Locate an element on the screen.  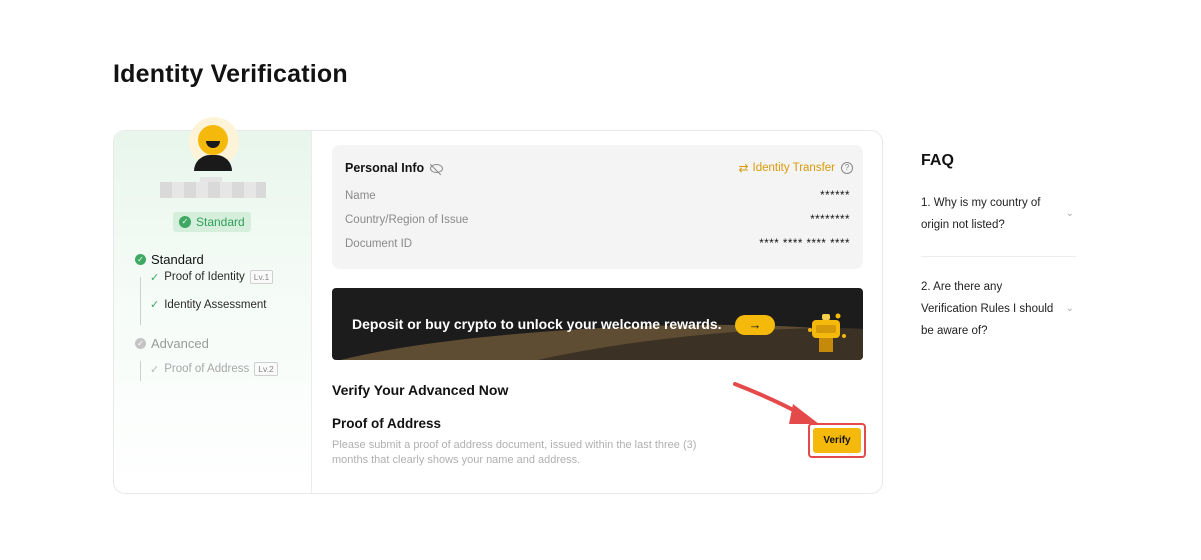
level-tag: Lv.2 is located at coordinates (266, 369).